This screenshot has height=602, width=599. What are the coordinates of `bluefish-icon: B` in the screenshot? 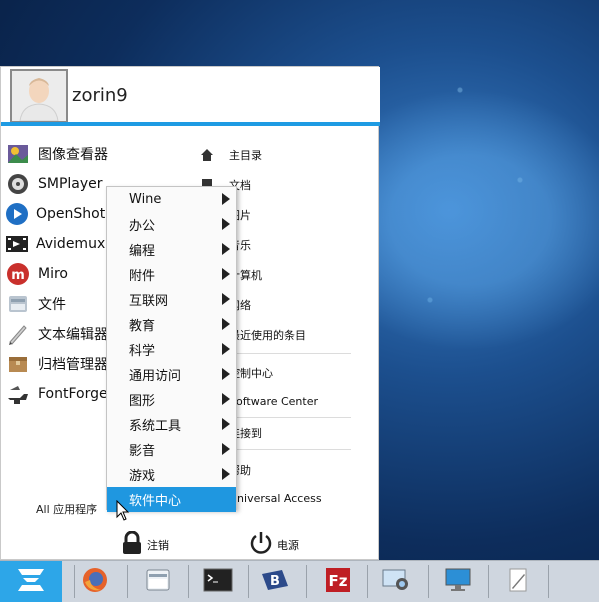 It's located at (275, 582).